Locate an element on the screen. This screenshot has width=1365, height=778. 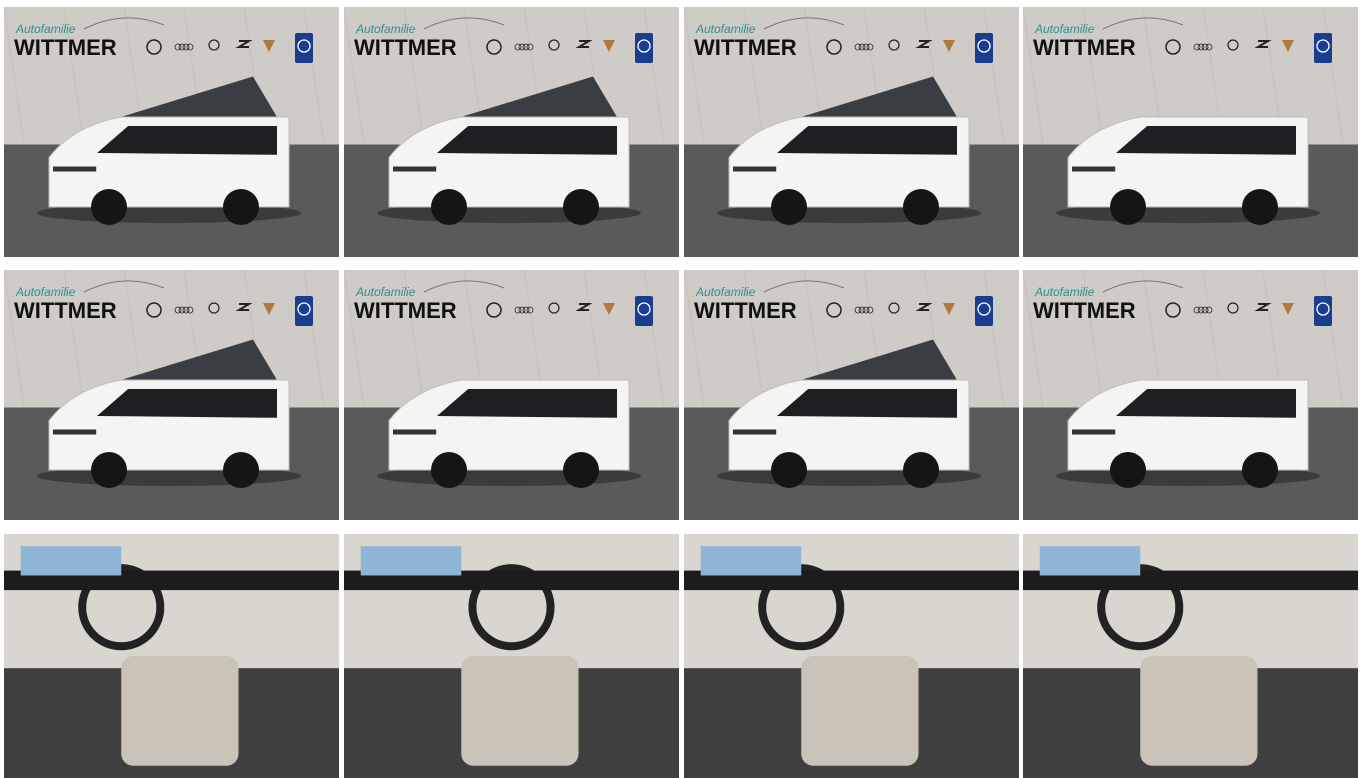
gallery-photo-5: Autofamilie WITTMER is located at coordinates (171, 395).